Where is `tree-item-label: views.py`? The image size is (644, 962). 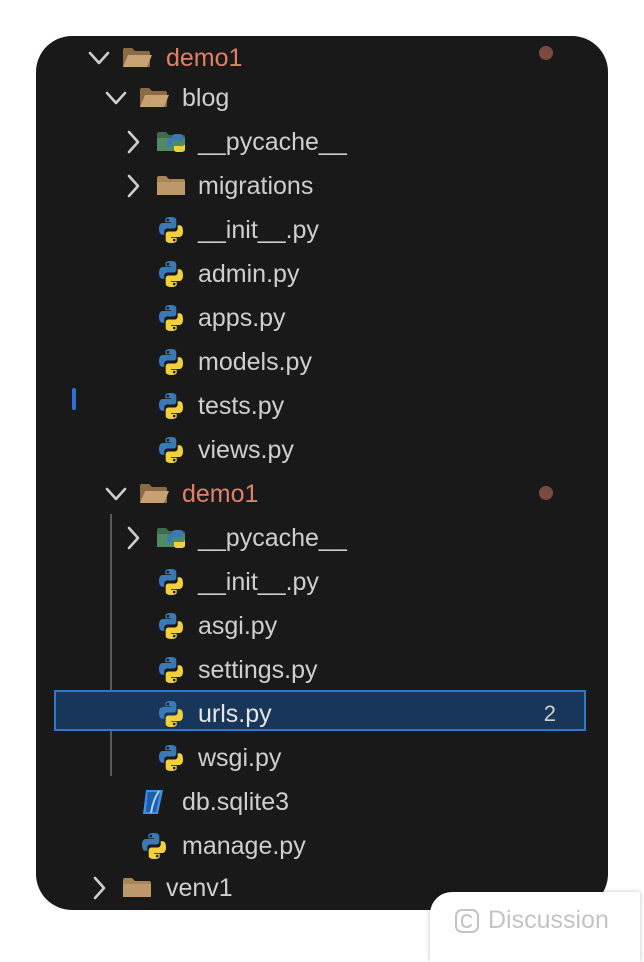
tree-item-label: views.py is located at coordinates (246, 450).